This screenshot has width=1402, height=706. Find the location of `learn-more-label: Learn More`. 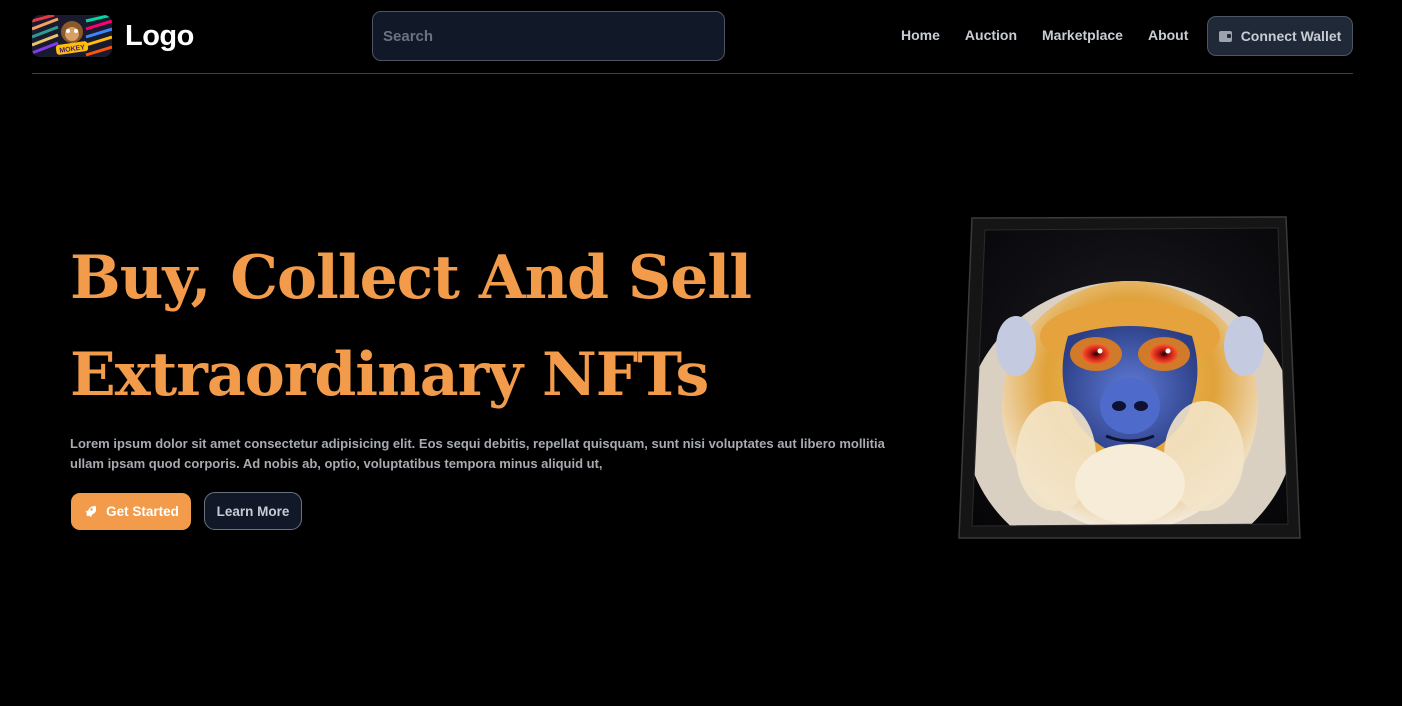

learn-more-label: Learn More is located at coordinates (253, 511).